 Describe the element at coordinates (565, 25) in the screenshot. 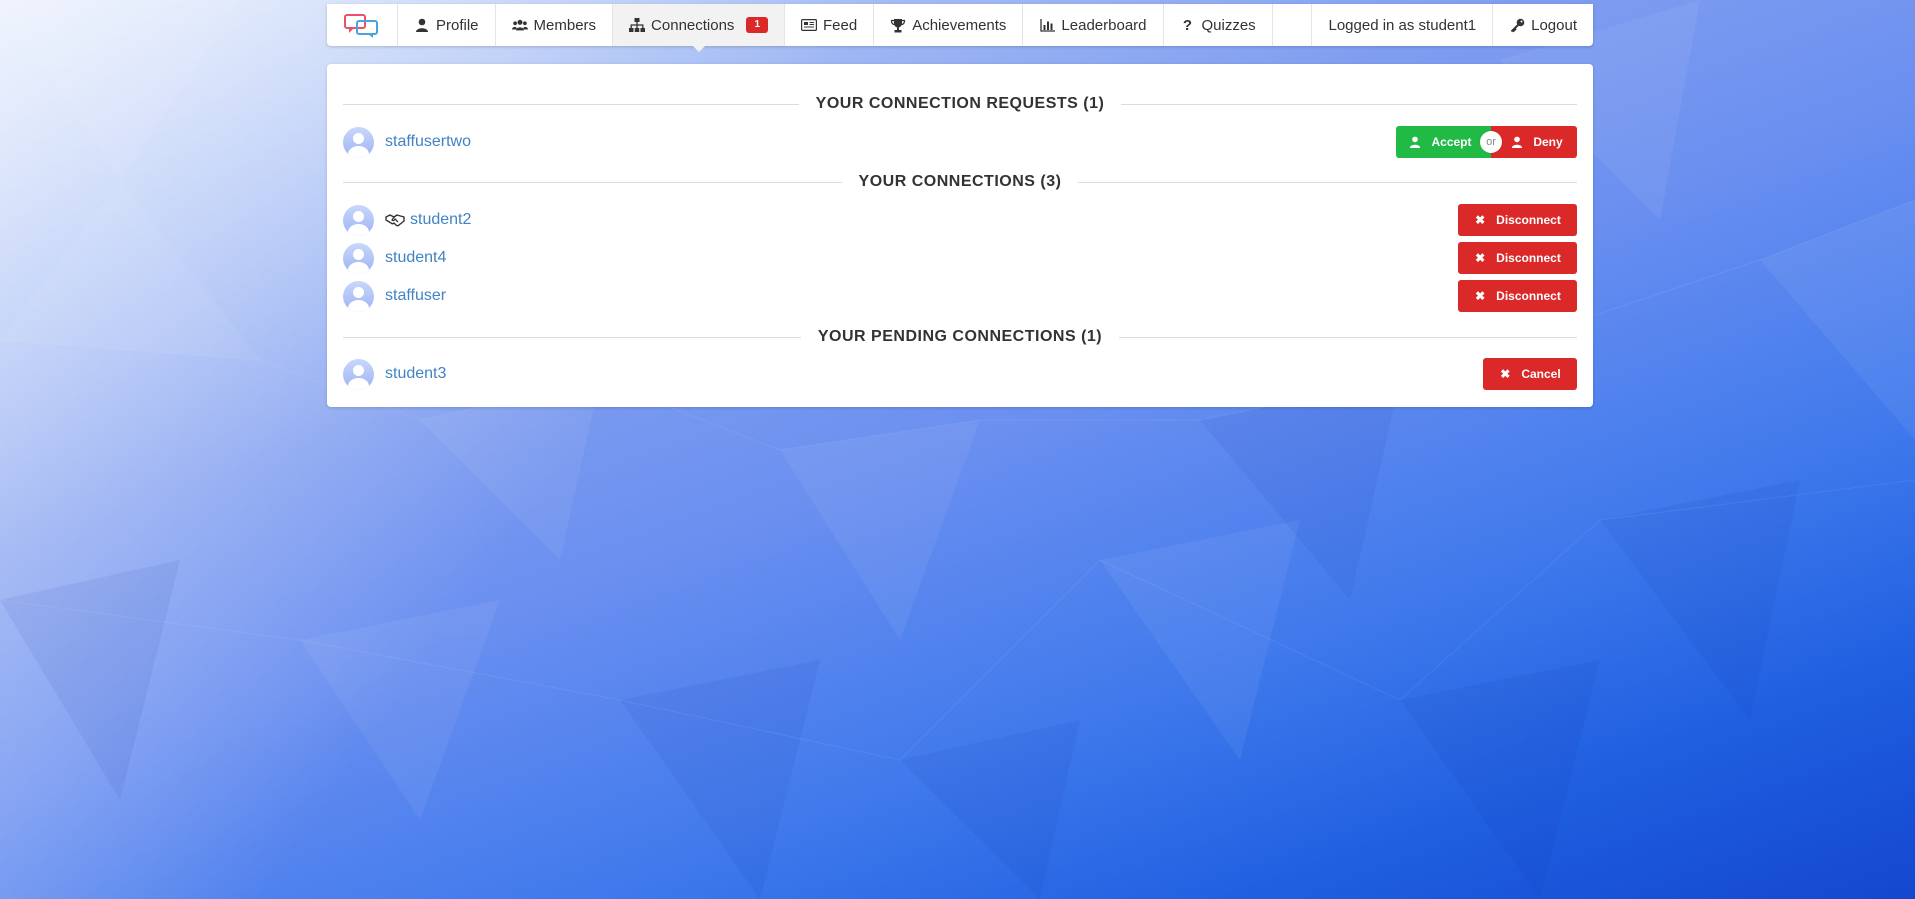

I see `nav-members-label: Members` at that location.